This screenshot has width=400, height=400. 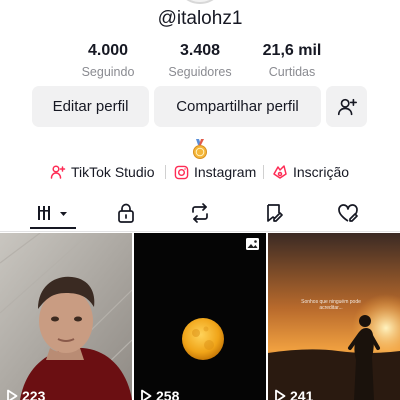 What do you see at coordinates (292, 72) in the screenshot?
I see `likes-label: Curtidas` at bounding box center [292, 72].